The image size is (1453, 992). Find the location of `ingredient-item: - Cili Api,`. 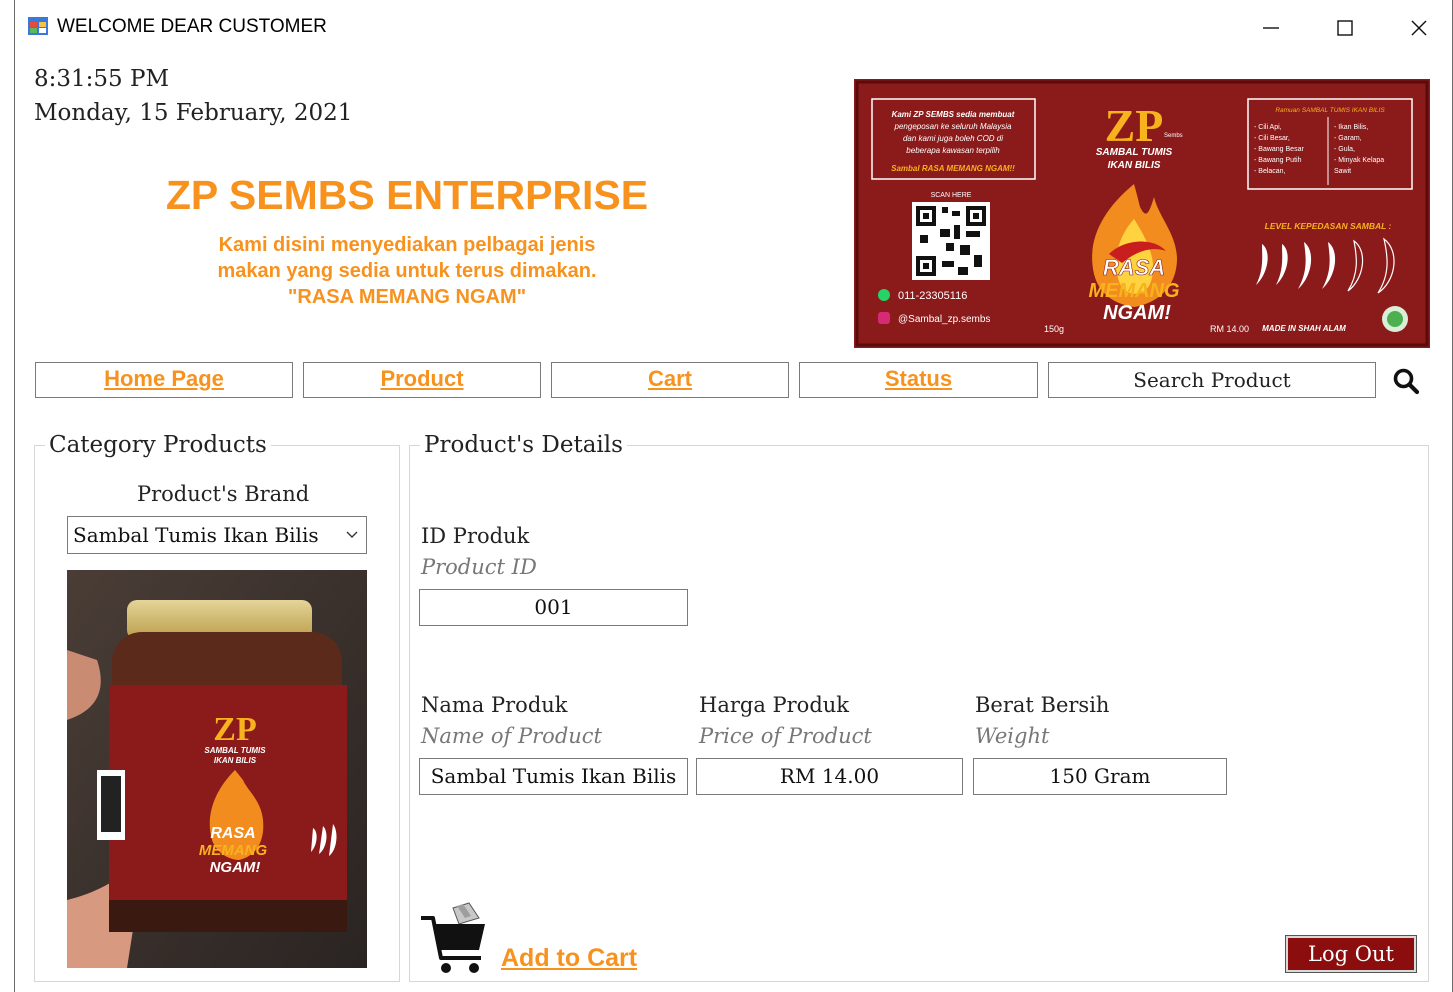

ingredient-item: - Cili Api, is located at coordinates (1268, 127).